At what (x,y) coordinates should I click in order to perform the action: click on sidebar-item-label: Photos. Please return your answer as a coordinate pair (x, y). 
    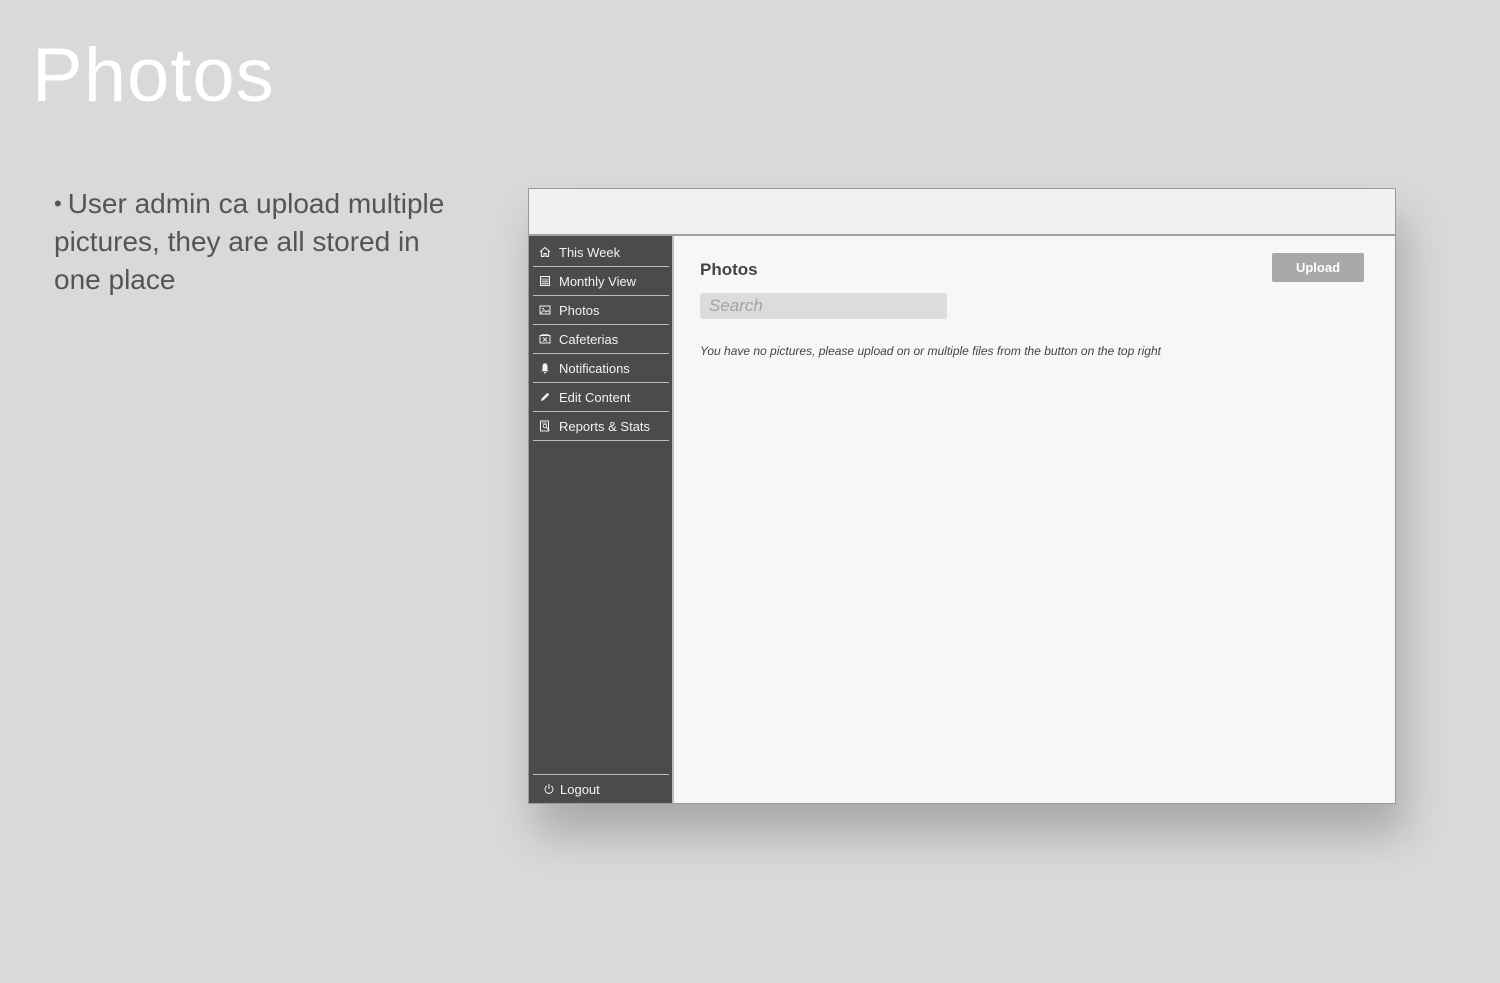
    Looking at the image, I should click on (579, 310).